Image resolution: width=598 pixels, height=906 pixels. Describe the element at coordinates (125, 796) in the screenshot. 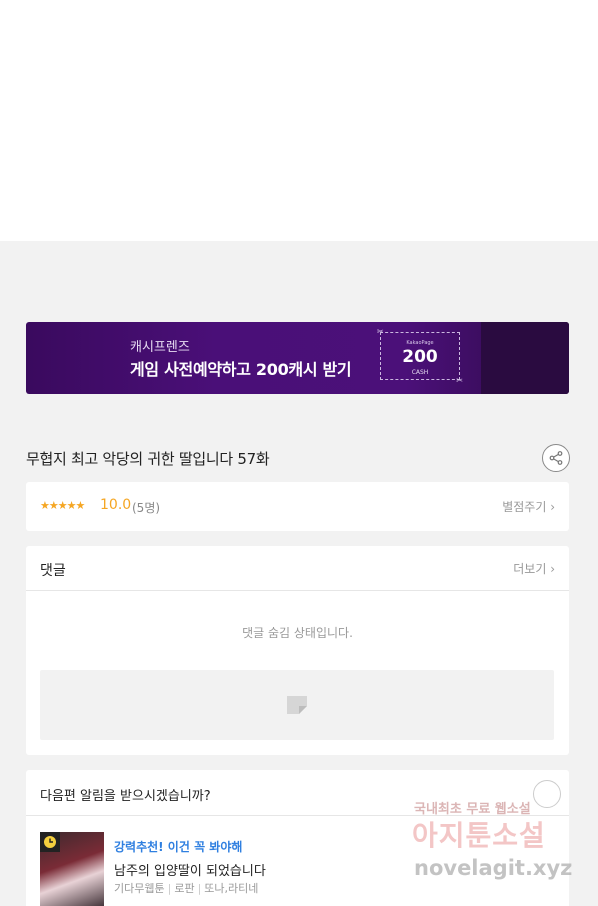

I see `notify-question: 다음편 알림을 받으시겠습니까?` at that location.